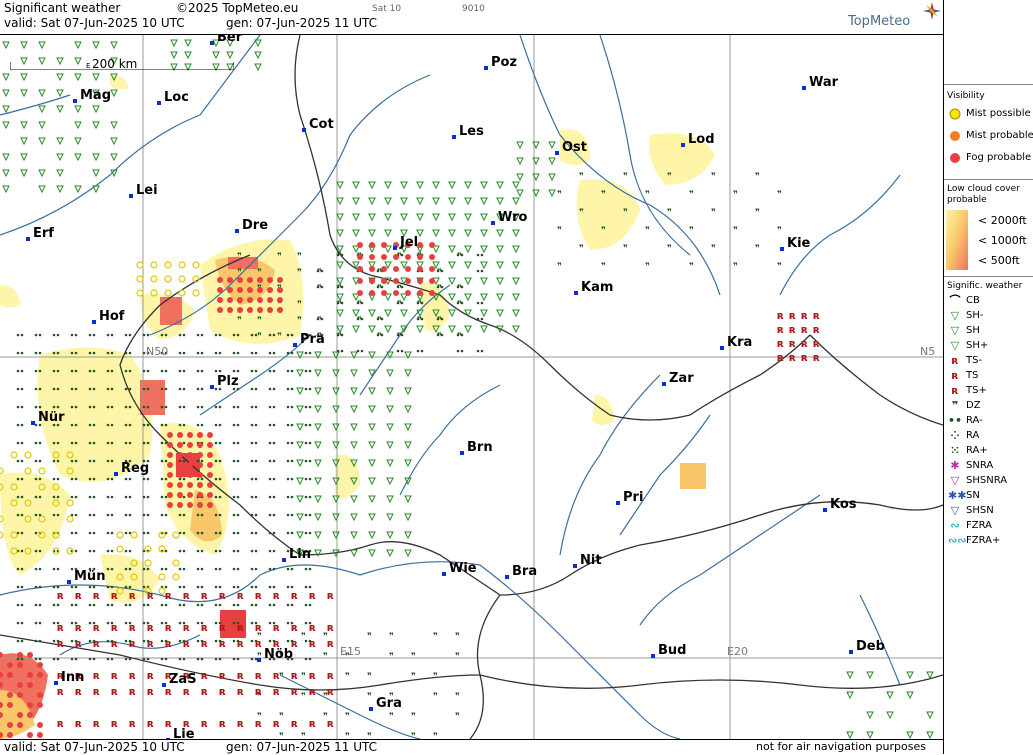 This screenshot has height=755, width=1033. I want to click on city-label-erf: Erf, so click(43, 233).